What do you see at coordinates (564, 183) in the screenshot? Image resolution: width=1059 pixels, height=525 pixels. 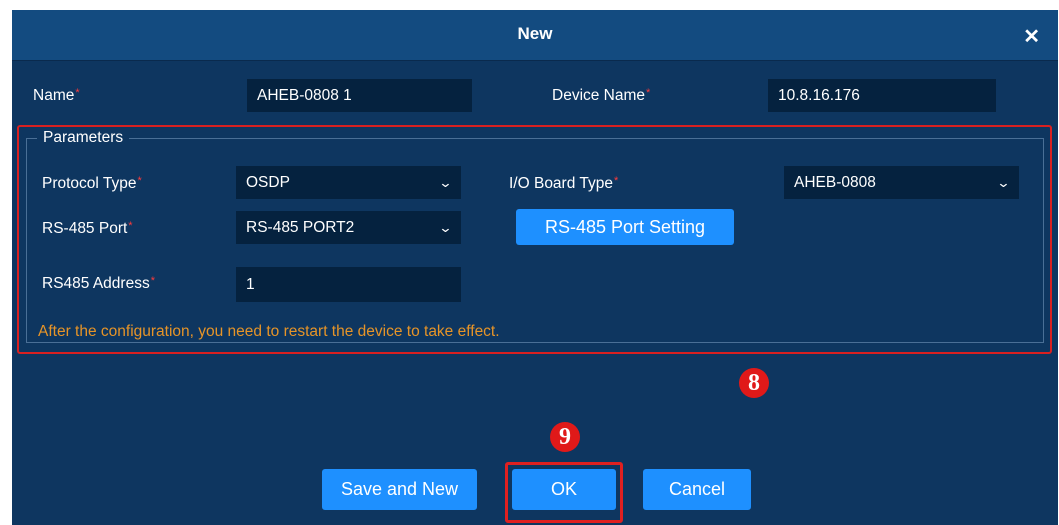 I see `io-board-type-label: I/O Board Type*` at bounding box center [564, 183].